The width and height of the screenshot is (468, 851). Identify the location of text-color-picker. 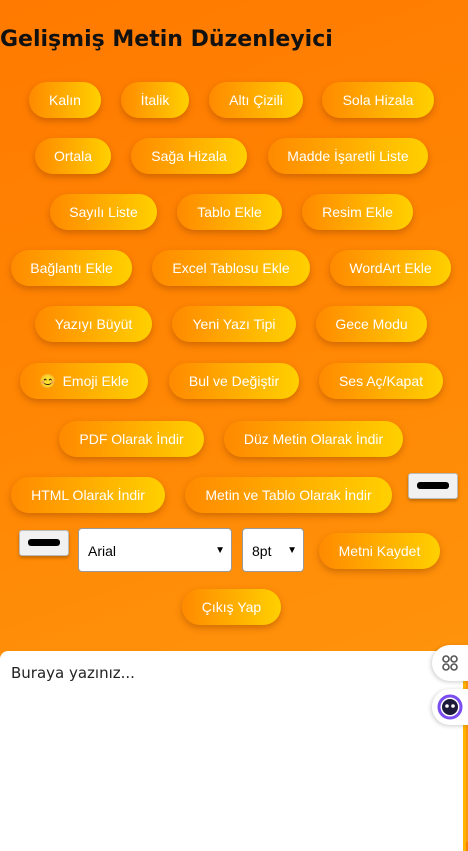
(433, 486).